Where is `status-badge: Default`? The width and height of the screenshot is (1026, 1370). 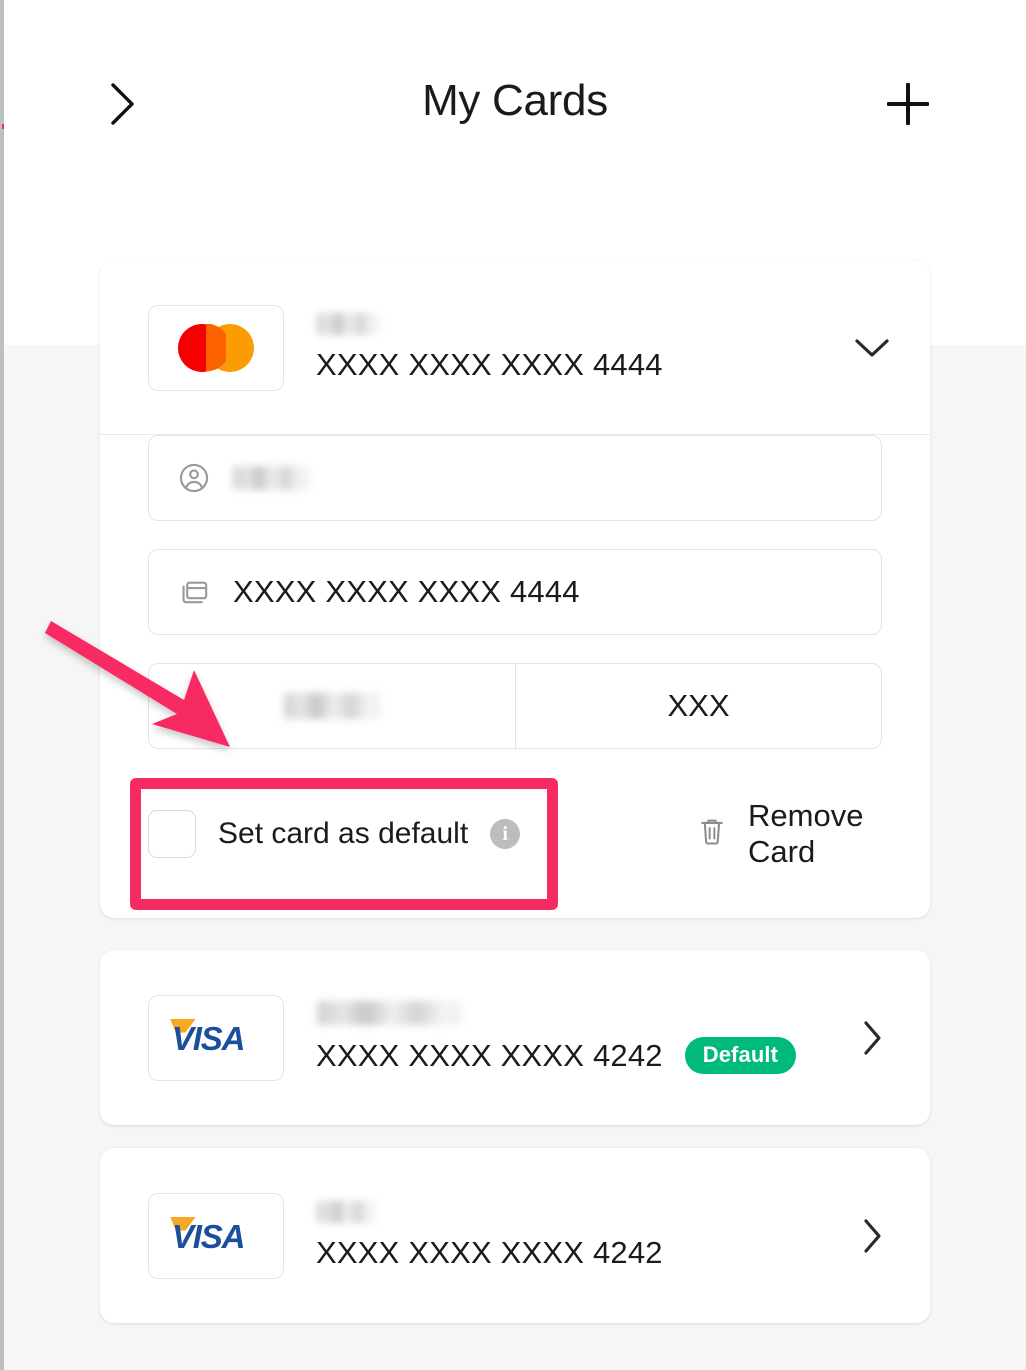
status-badge: Default is located at coordinates (740, 1055).